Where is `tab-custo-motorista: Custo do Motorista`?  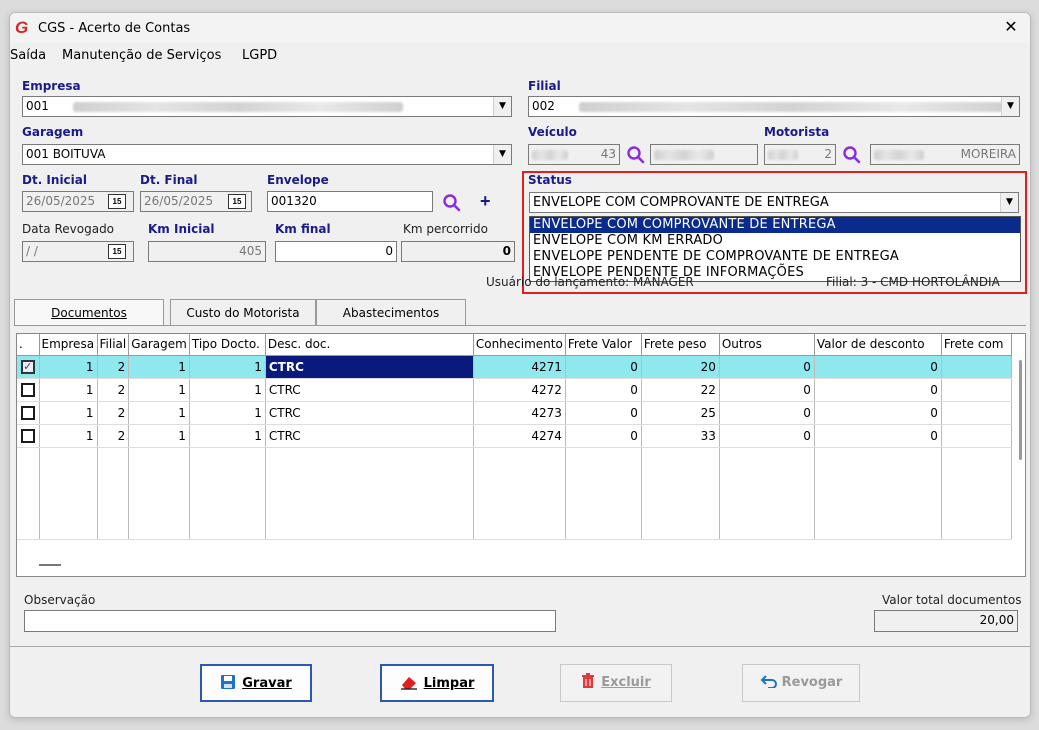 tab-custo-motorista: Custo do Motorista is located at coordinates (243, 312).